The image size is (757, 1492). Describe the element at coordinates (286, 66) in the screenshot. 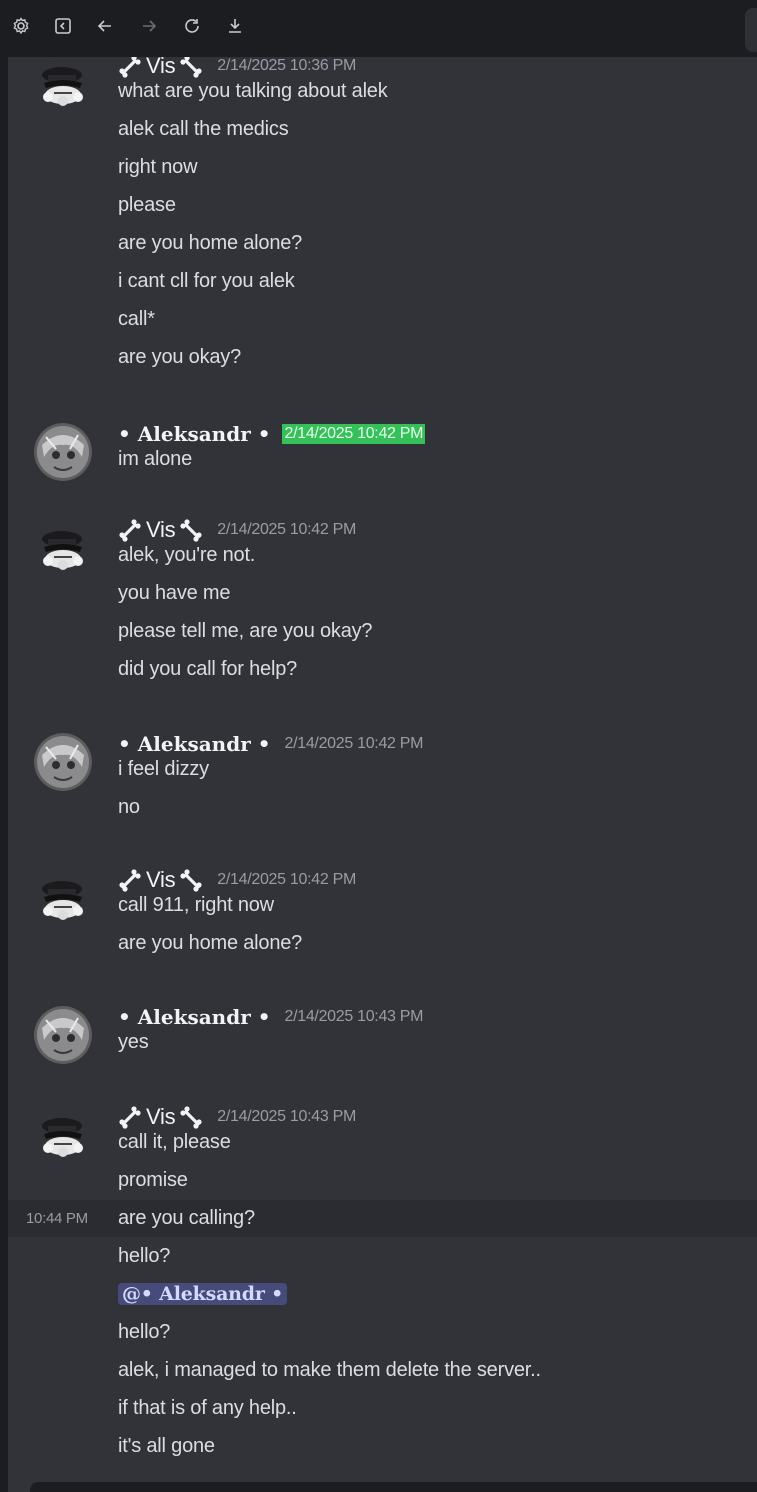

I see `message-timestamp: 2/14/2025 10:36 PM` at that location.